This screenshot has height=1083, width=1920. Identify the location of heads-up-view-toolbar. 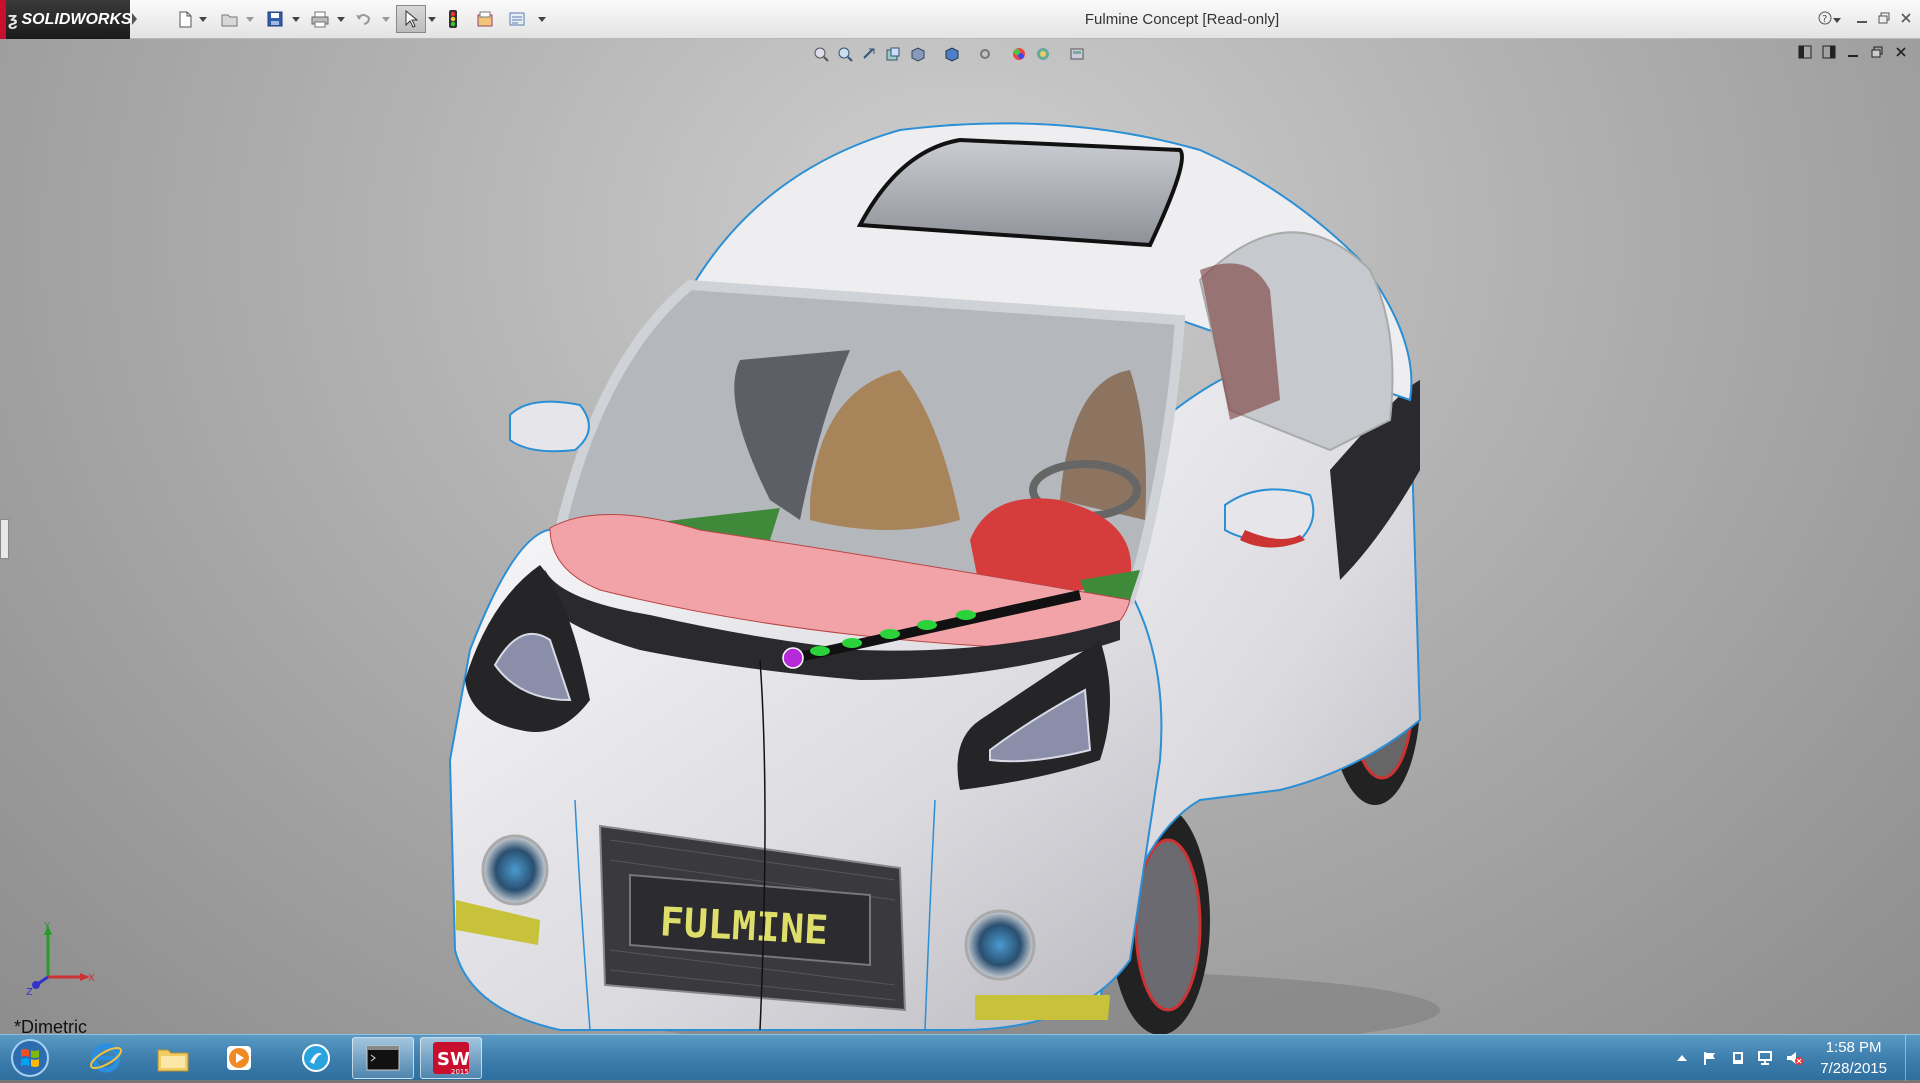
(949, 54).